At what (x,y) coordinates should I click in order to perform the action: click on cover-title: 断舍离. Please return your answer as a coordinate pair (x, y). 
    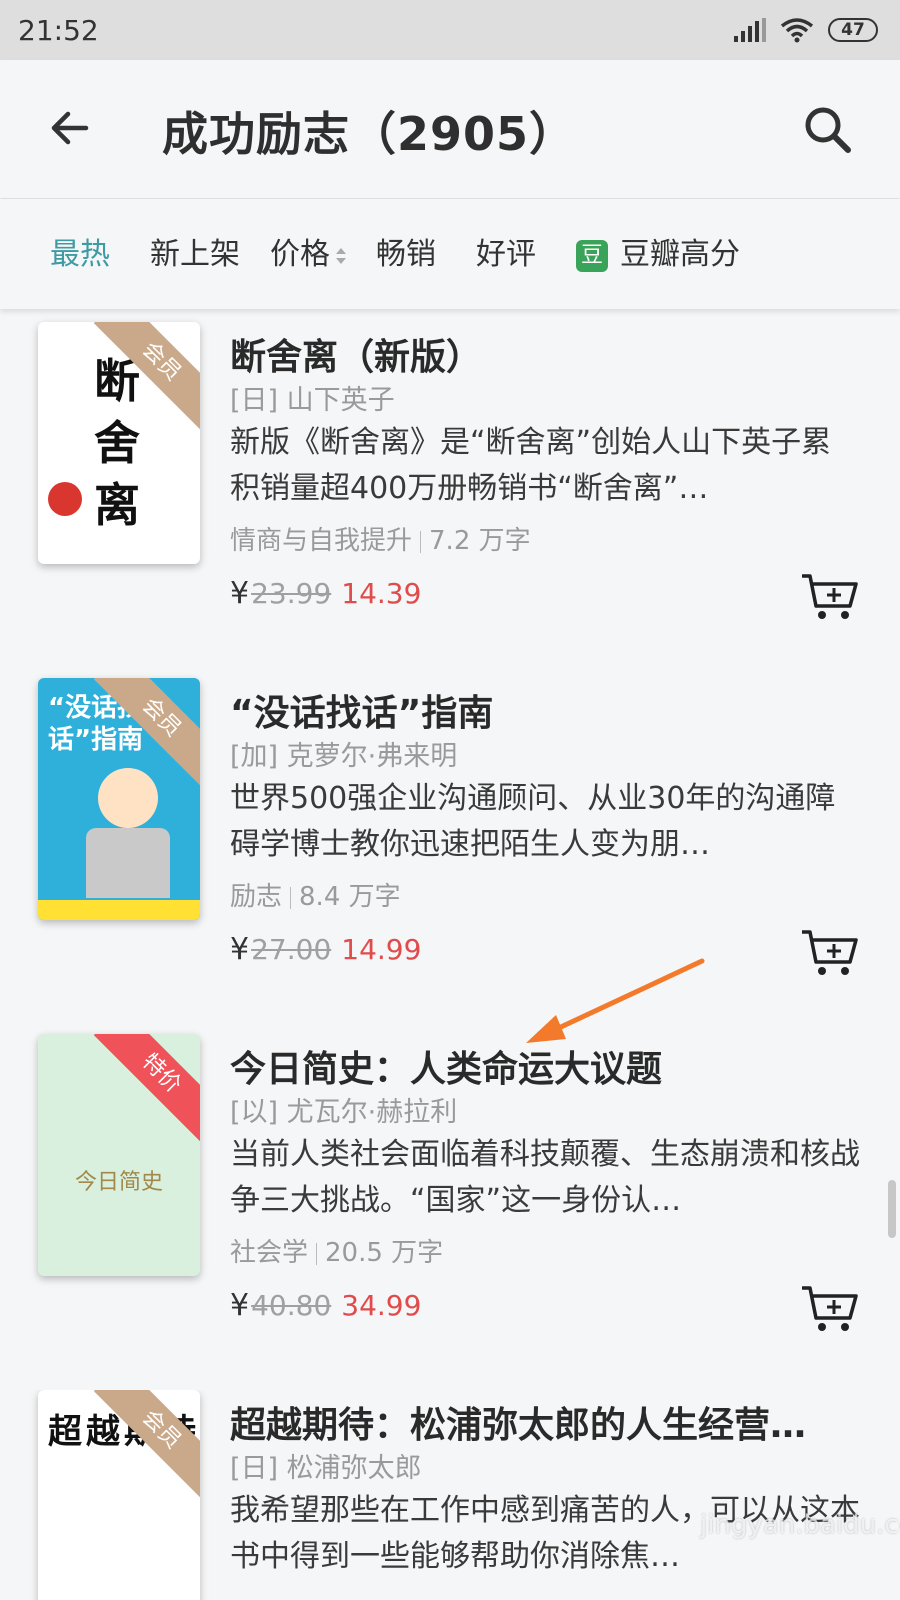
    Looking at the image, I should click on (117, 443).